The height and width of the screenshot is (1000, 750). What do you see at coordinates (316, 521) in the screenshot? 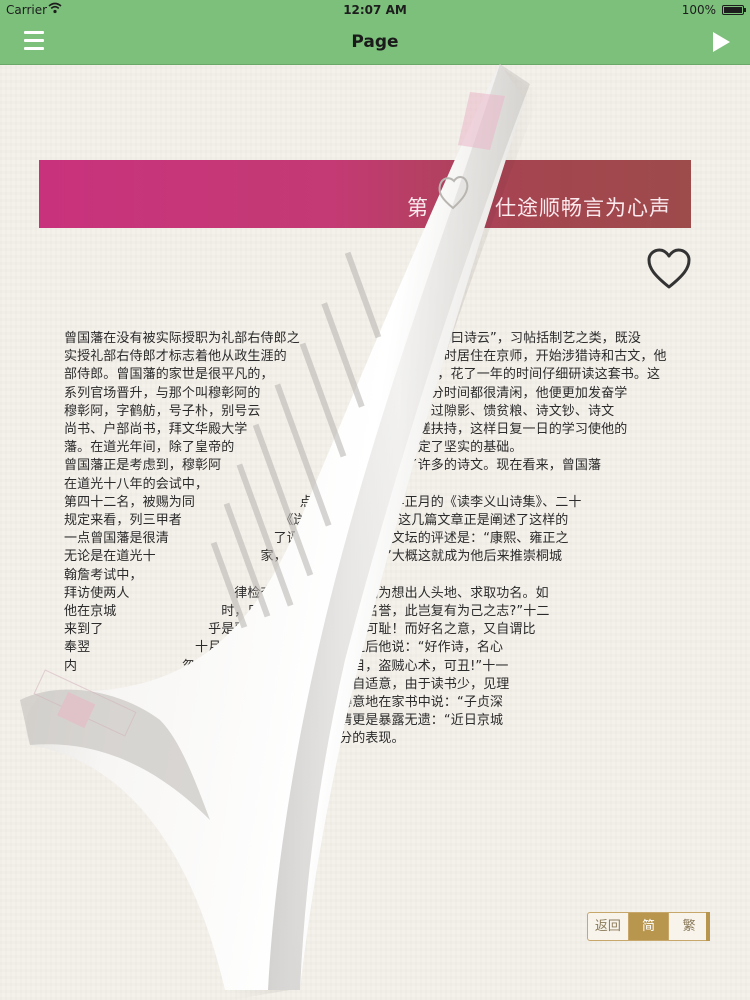
I see `text-line: 规定来看，列三甲者 《送周荇农南归序》这几篇文章正是阐述了这样的` at bounding box center [316, 521].